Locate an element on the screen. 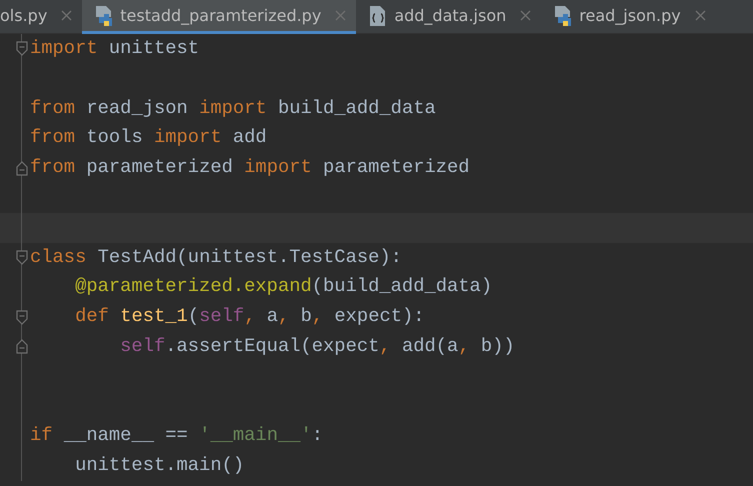 This screenshot has width=753, height=486. code-line: from read_json import build_add_data is located at coordinates (233, 108).